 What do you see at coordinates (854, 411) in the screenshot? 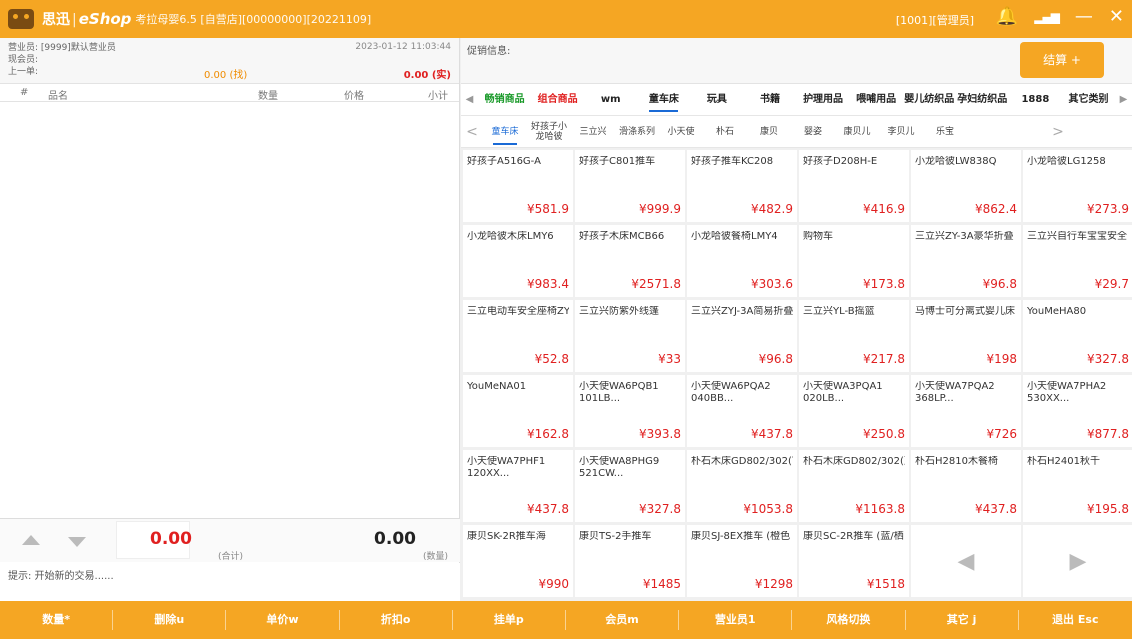
I see `product-card: 小天使WA3PQA1 020LB... ¥250.8` at bounding box center [854, 411].